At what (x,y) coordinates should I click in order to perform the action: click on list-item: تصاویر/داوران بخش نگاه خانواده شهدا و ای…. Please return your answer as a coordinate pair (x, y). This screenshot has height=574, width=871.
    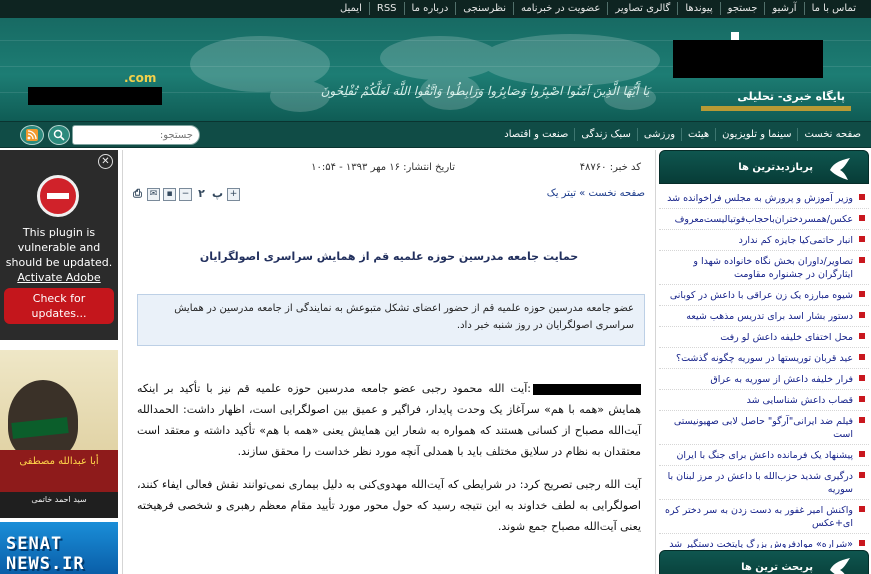
    Looking at the image, I should click on (764, 268).